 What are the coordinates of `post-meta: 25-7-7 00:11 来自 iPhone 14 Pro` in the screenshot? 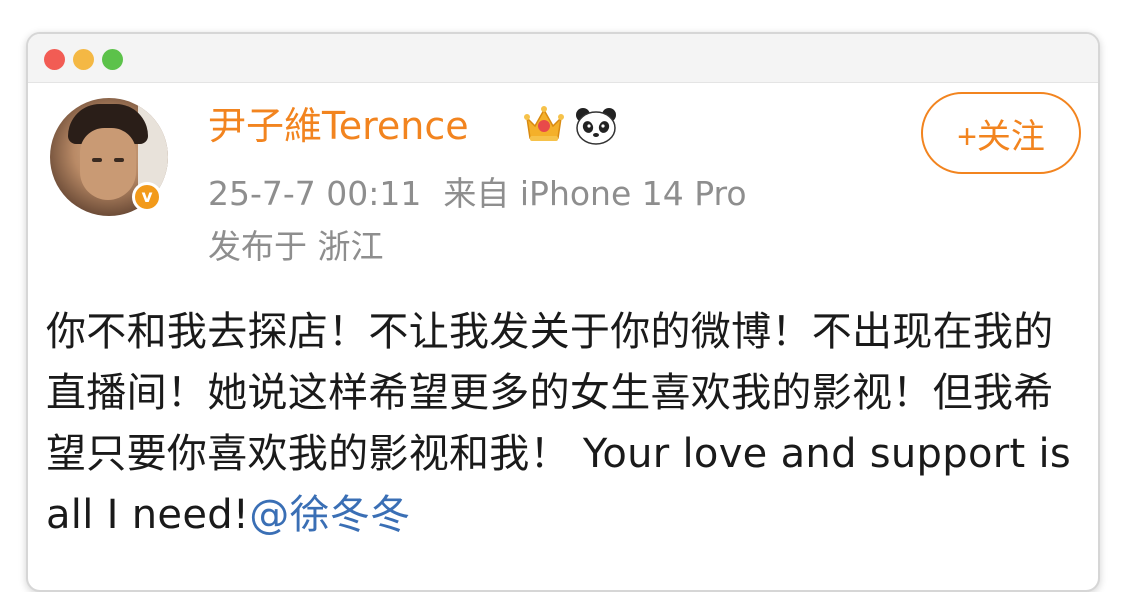 It's located at (477, 194).